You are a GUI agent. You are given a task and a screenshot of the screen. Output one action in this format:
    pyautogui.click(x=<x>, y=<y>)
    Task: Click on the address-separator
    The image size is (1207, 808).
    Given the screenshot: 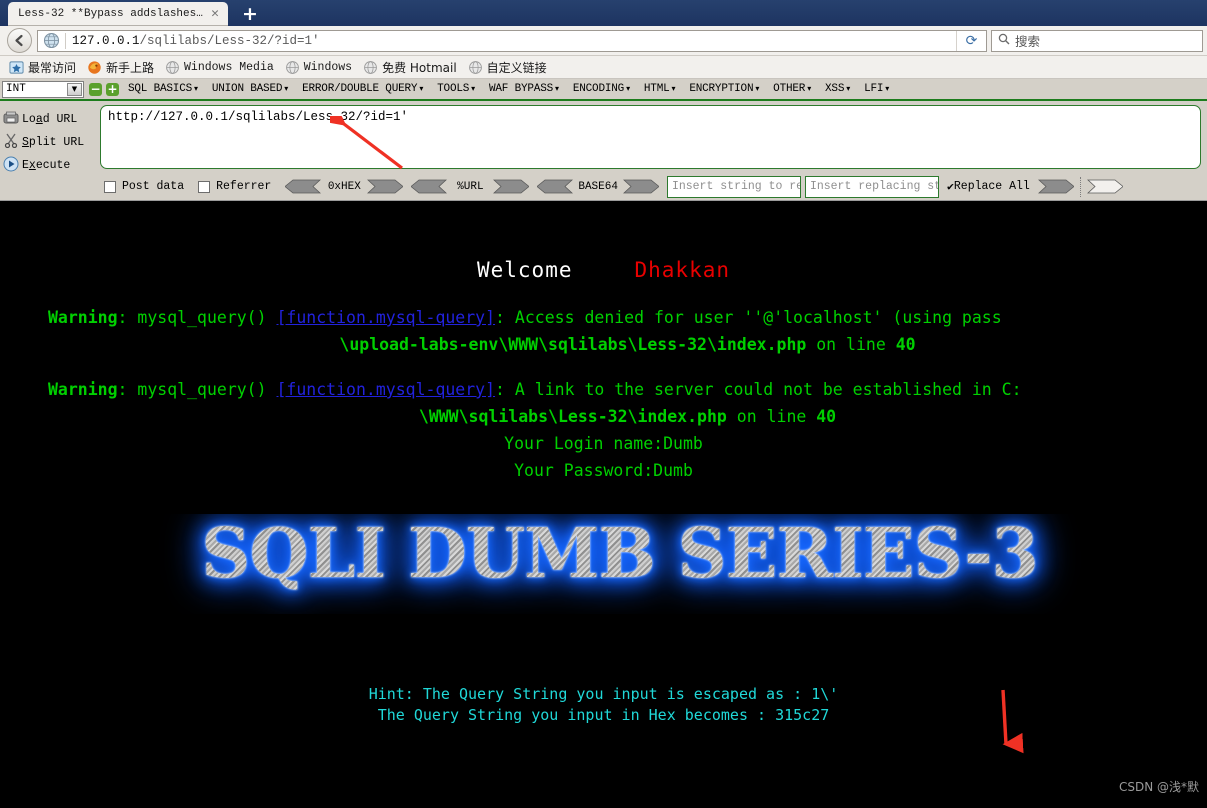 What is the action you would take?
    pyautogui.click(x=65, y=40)
    